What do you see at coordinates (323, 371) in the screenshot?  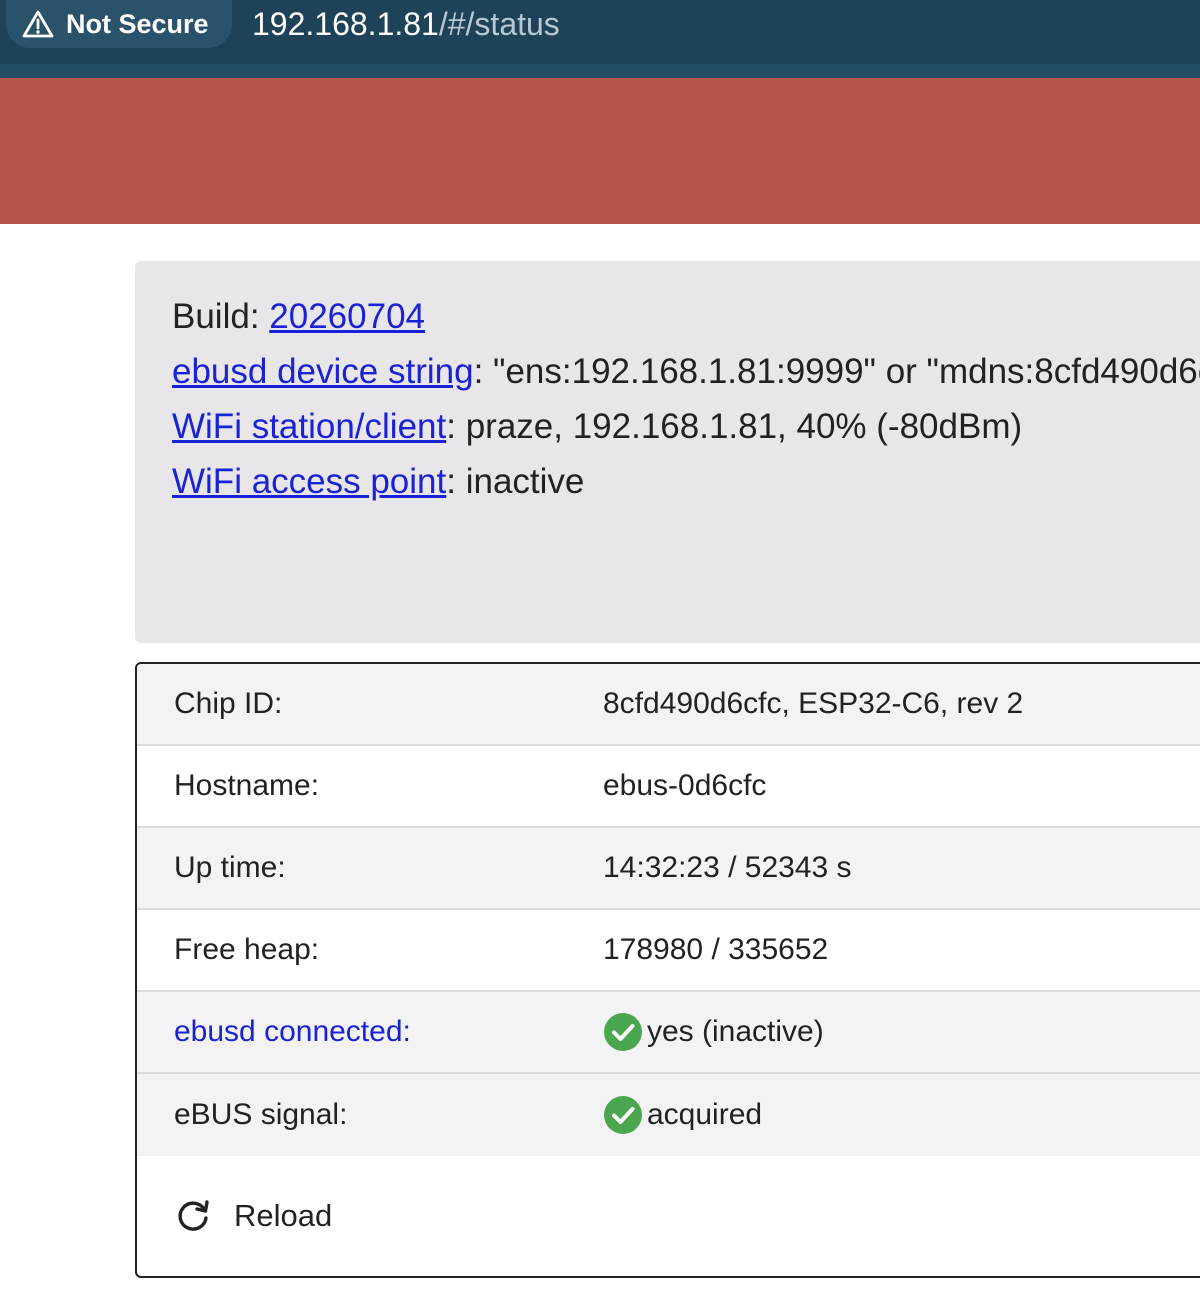 I see `device-string-link: ebusd device string` at bounding box center [323, 371].